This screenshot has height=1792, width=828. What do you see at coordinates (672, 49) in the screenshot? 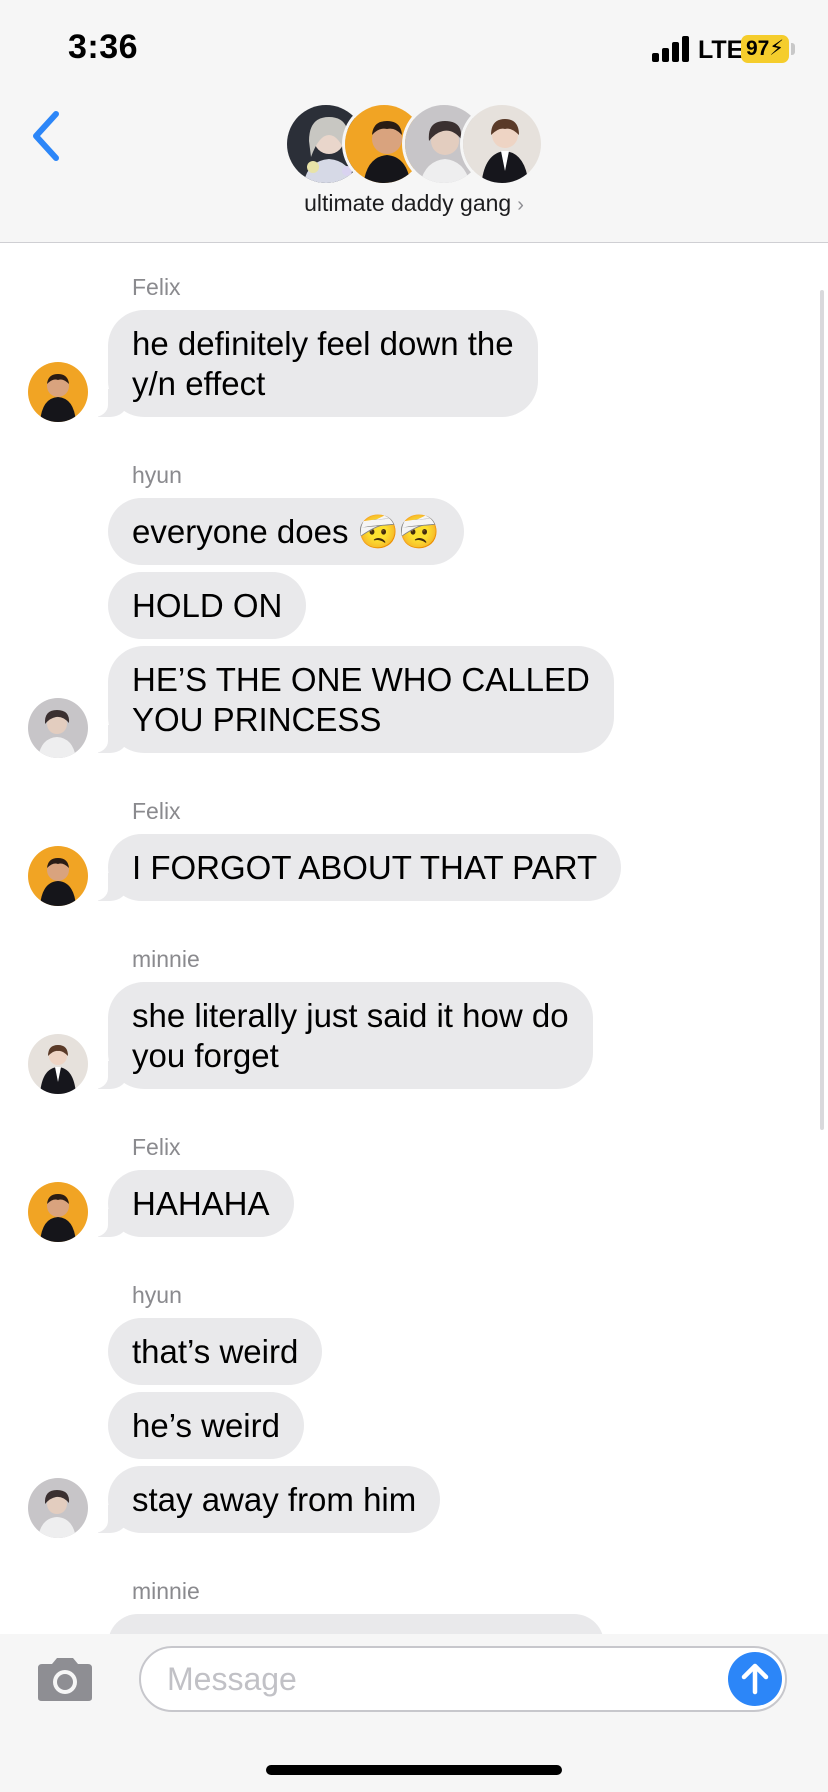
I see `signal-icon` at bounding box center [672, 49].